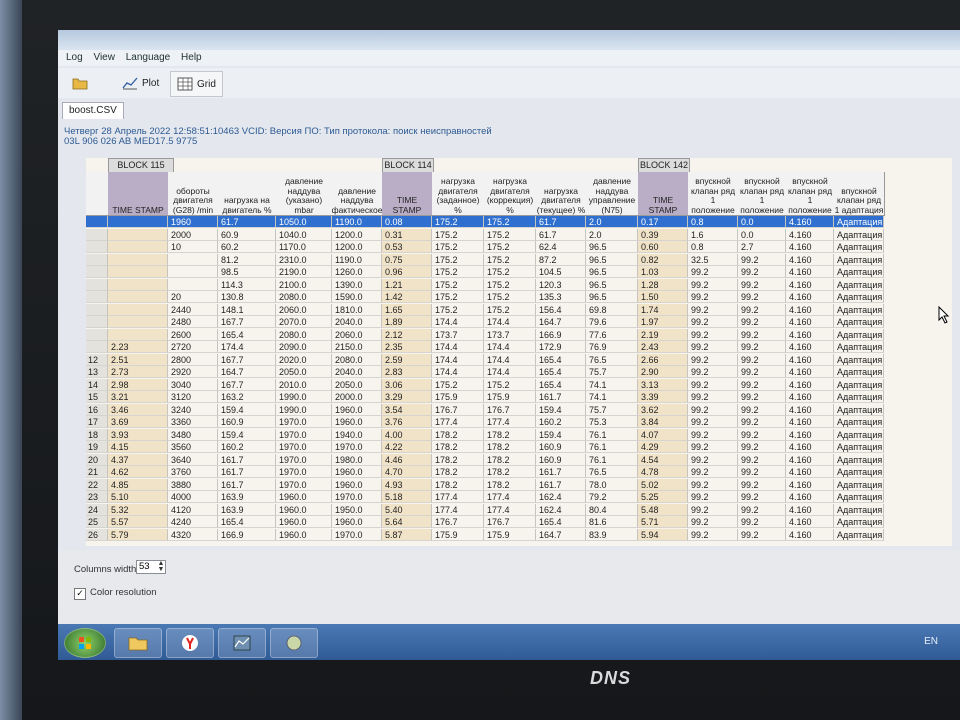  Describe the element at coordinates (407, 534) in the screenshot. I see `grid-cell: 5.87` at that location.